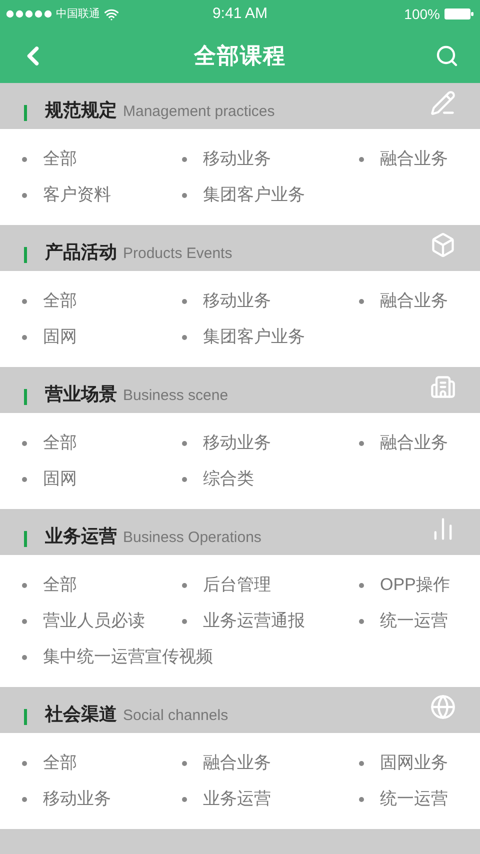  Describe the element at coordinates (117, 657) in the screenshot. I see `category-link: 集中统一运营宣传视频` at that location.